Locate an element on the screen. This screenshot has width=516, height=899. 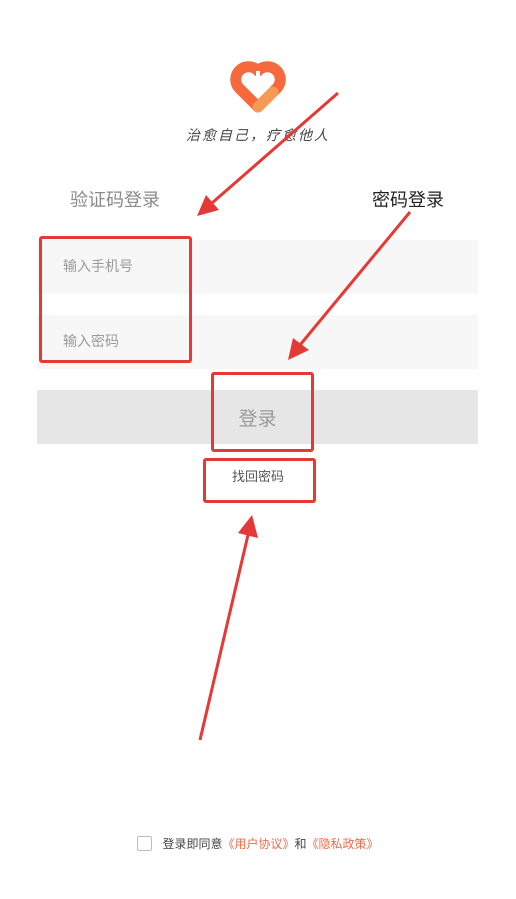
login-button: 登录 is located at coordinates (257, 417).